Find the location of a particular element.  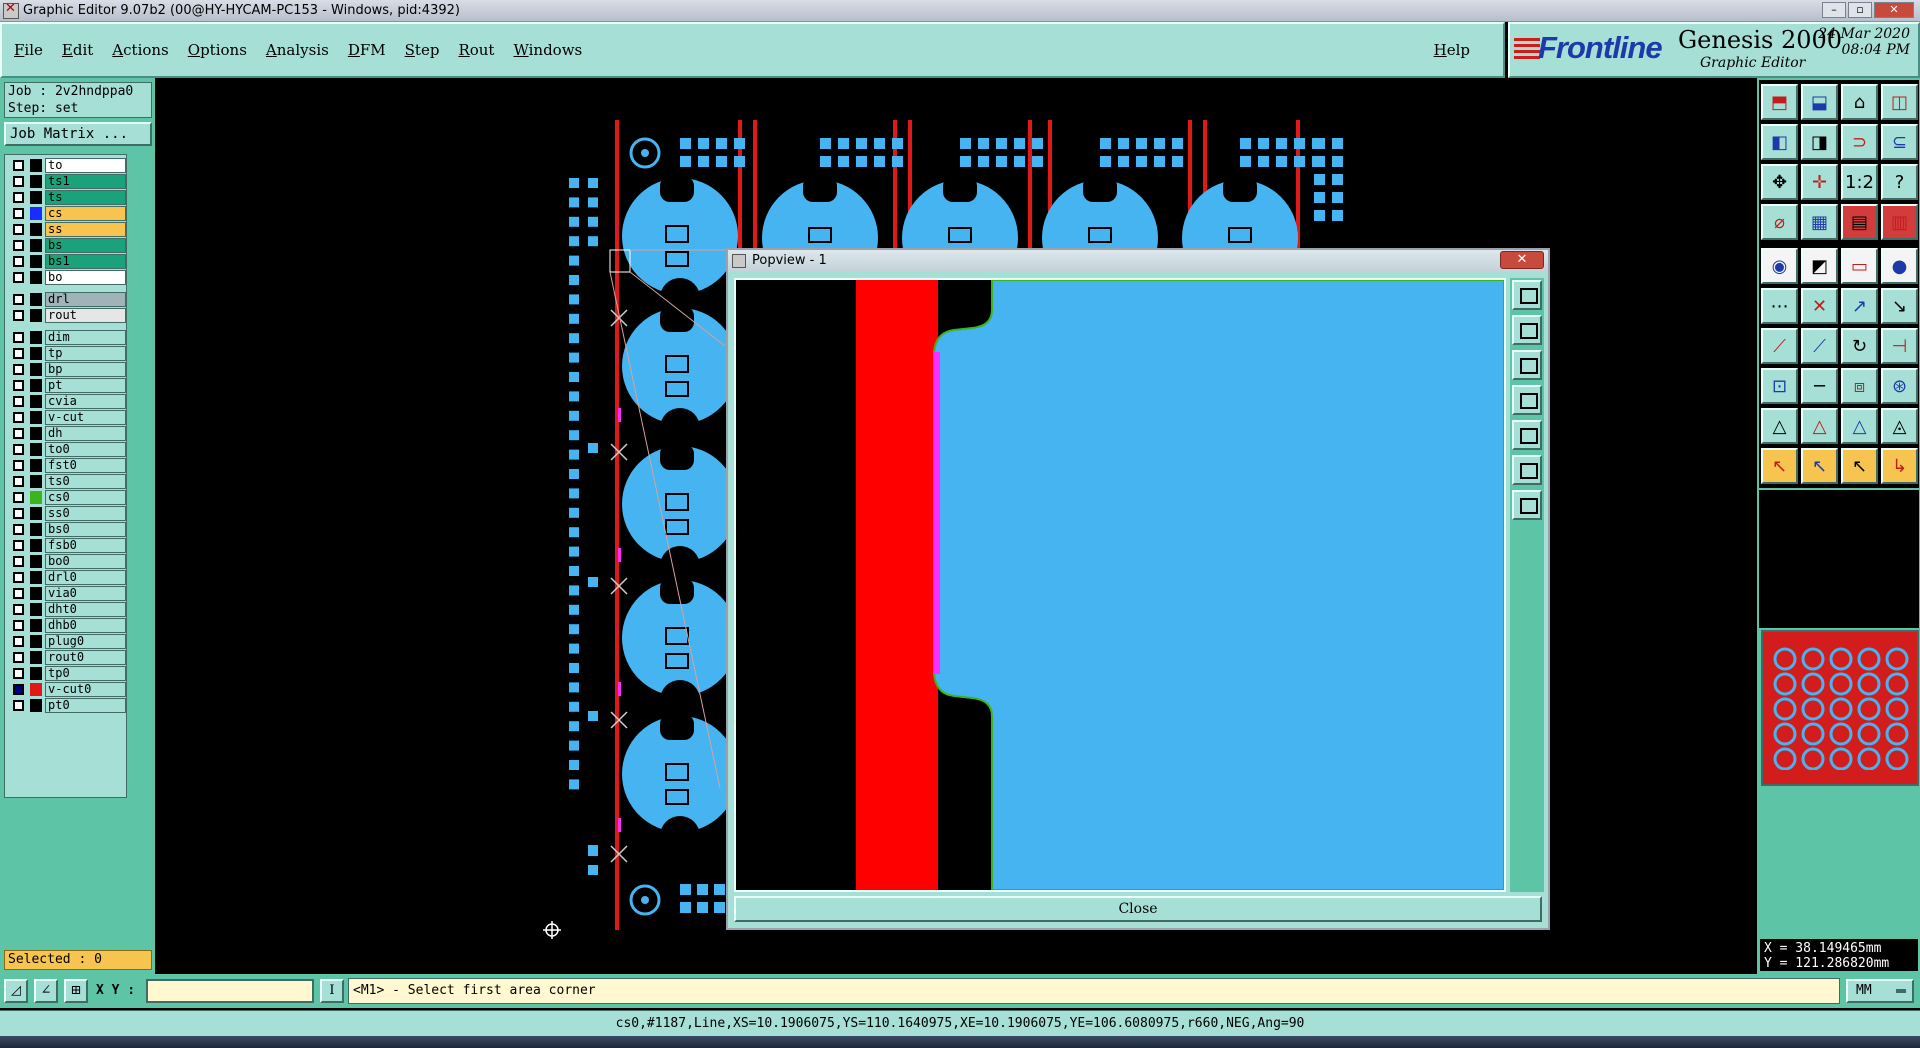

layer-name: ts1 is located at coordinates (85, 181).